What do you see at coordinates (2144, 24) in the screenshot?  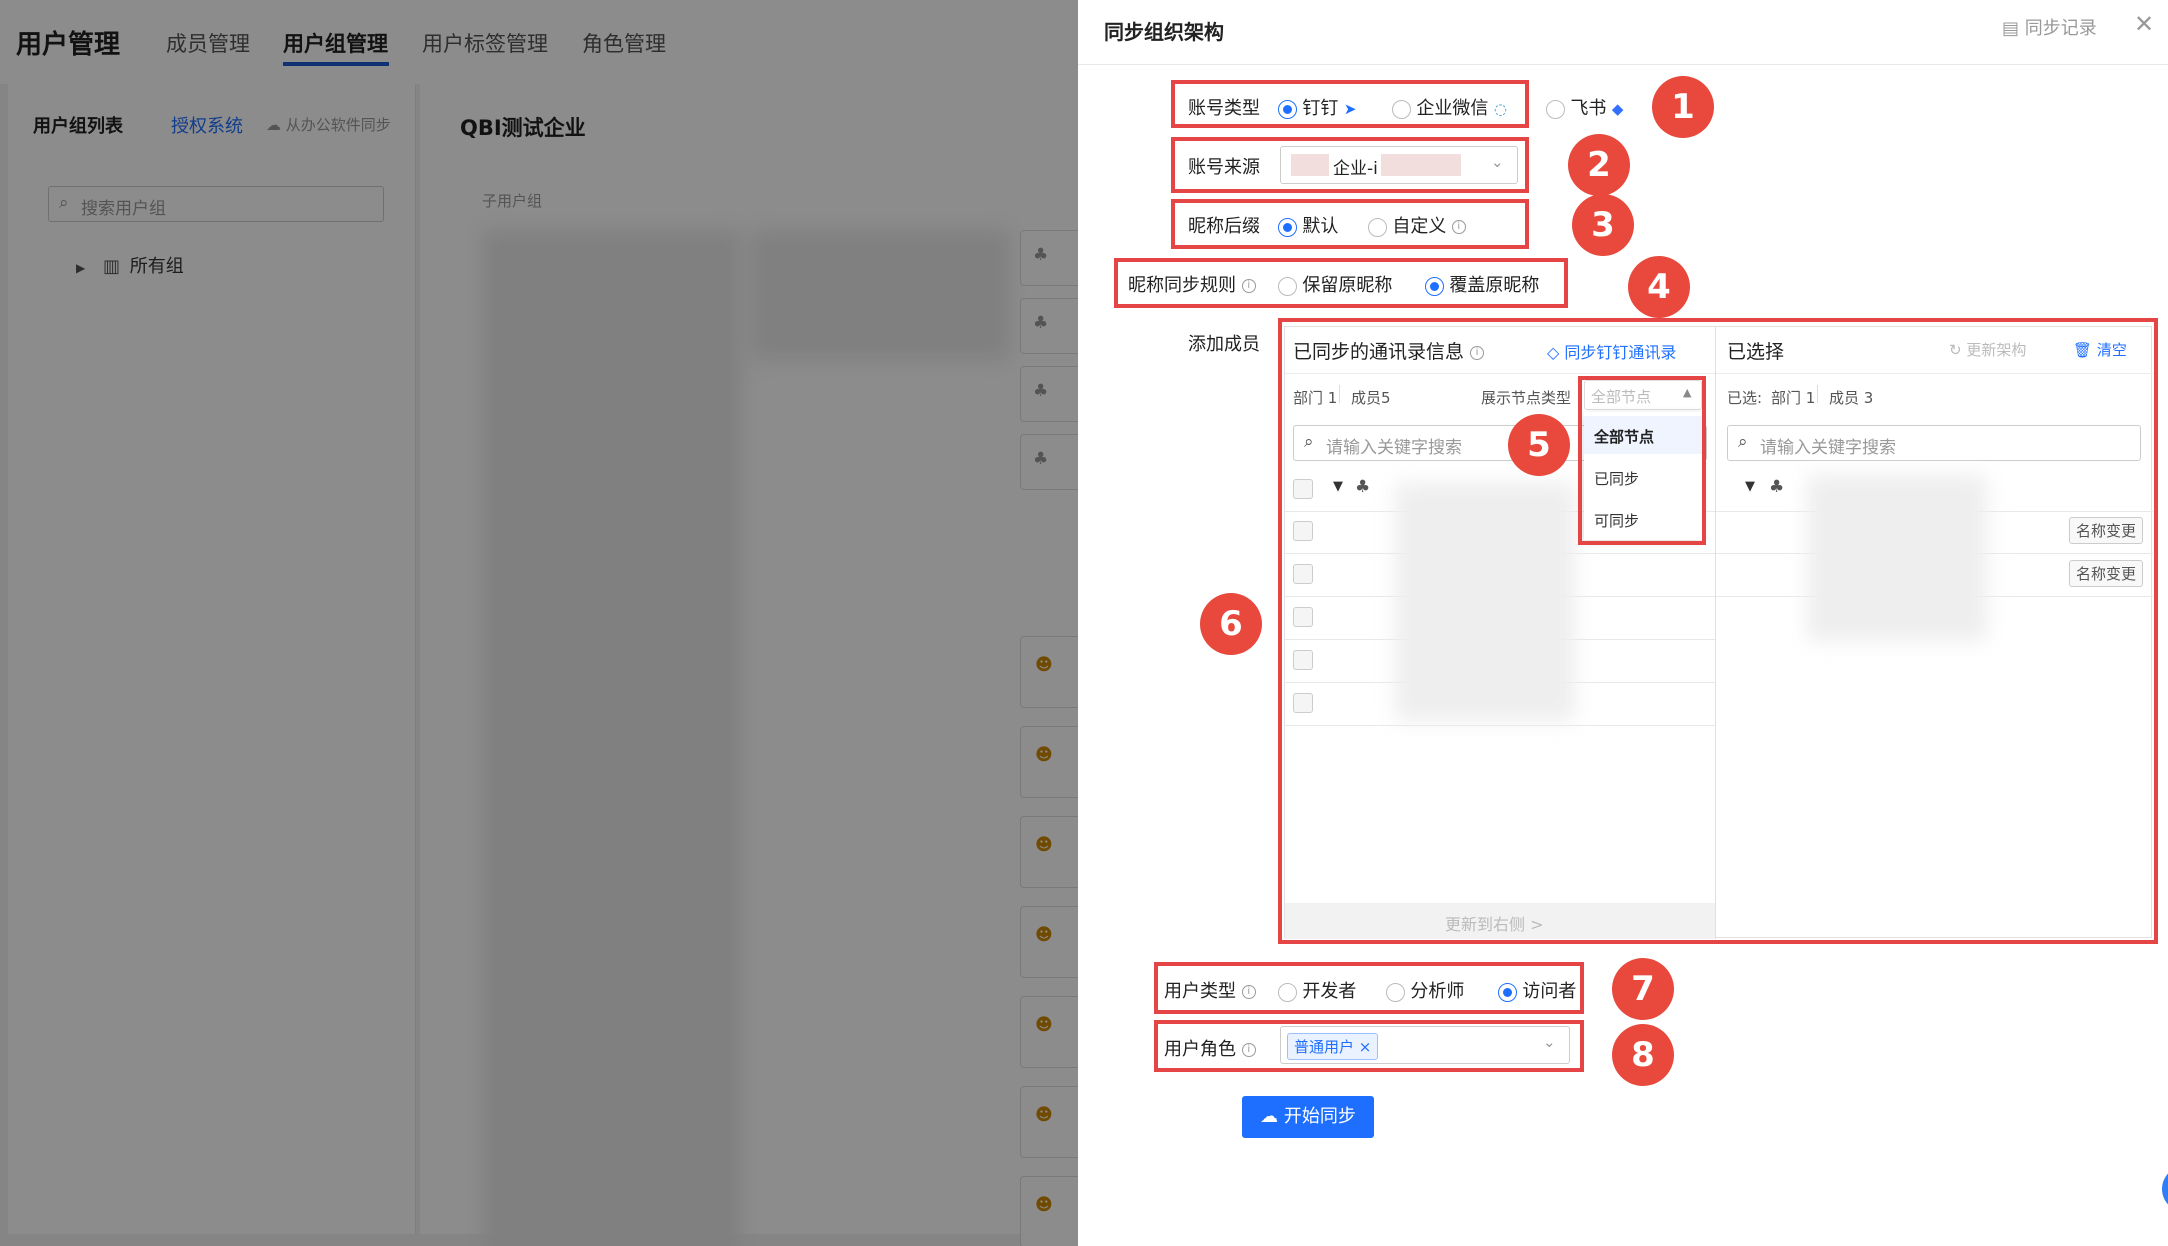 I see `close-icon: ✕` at bounding box center [2144, 24].